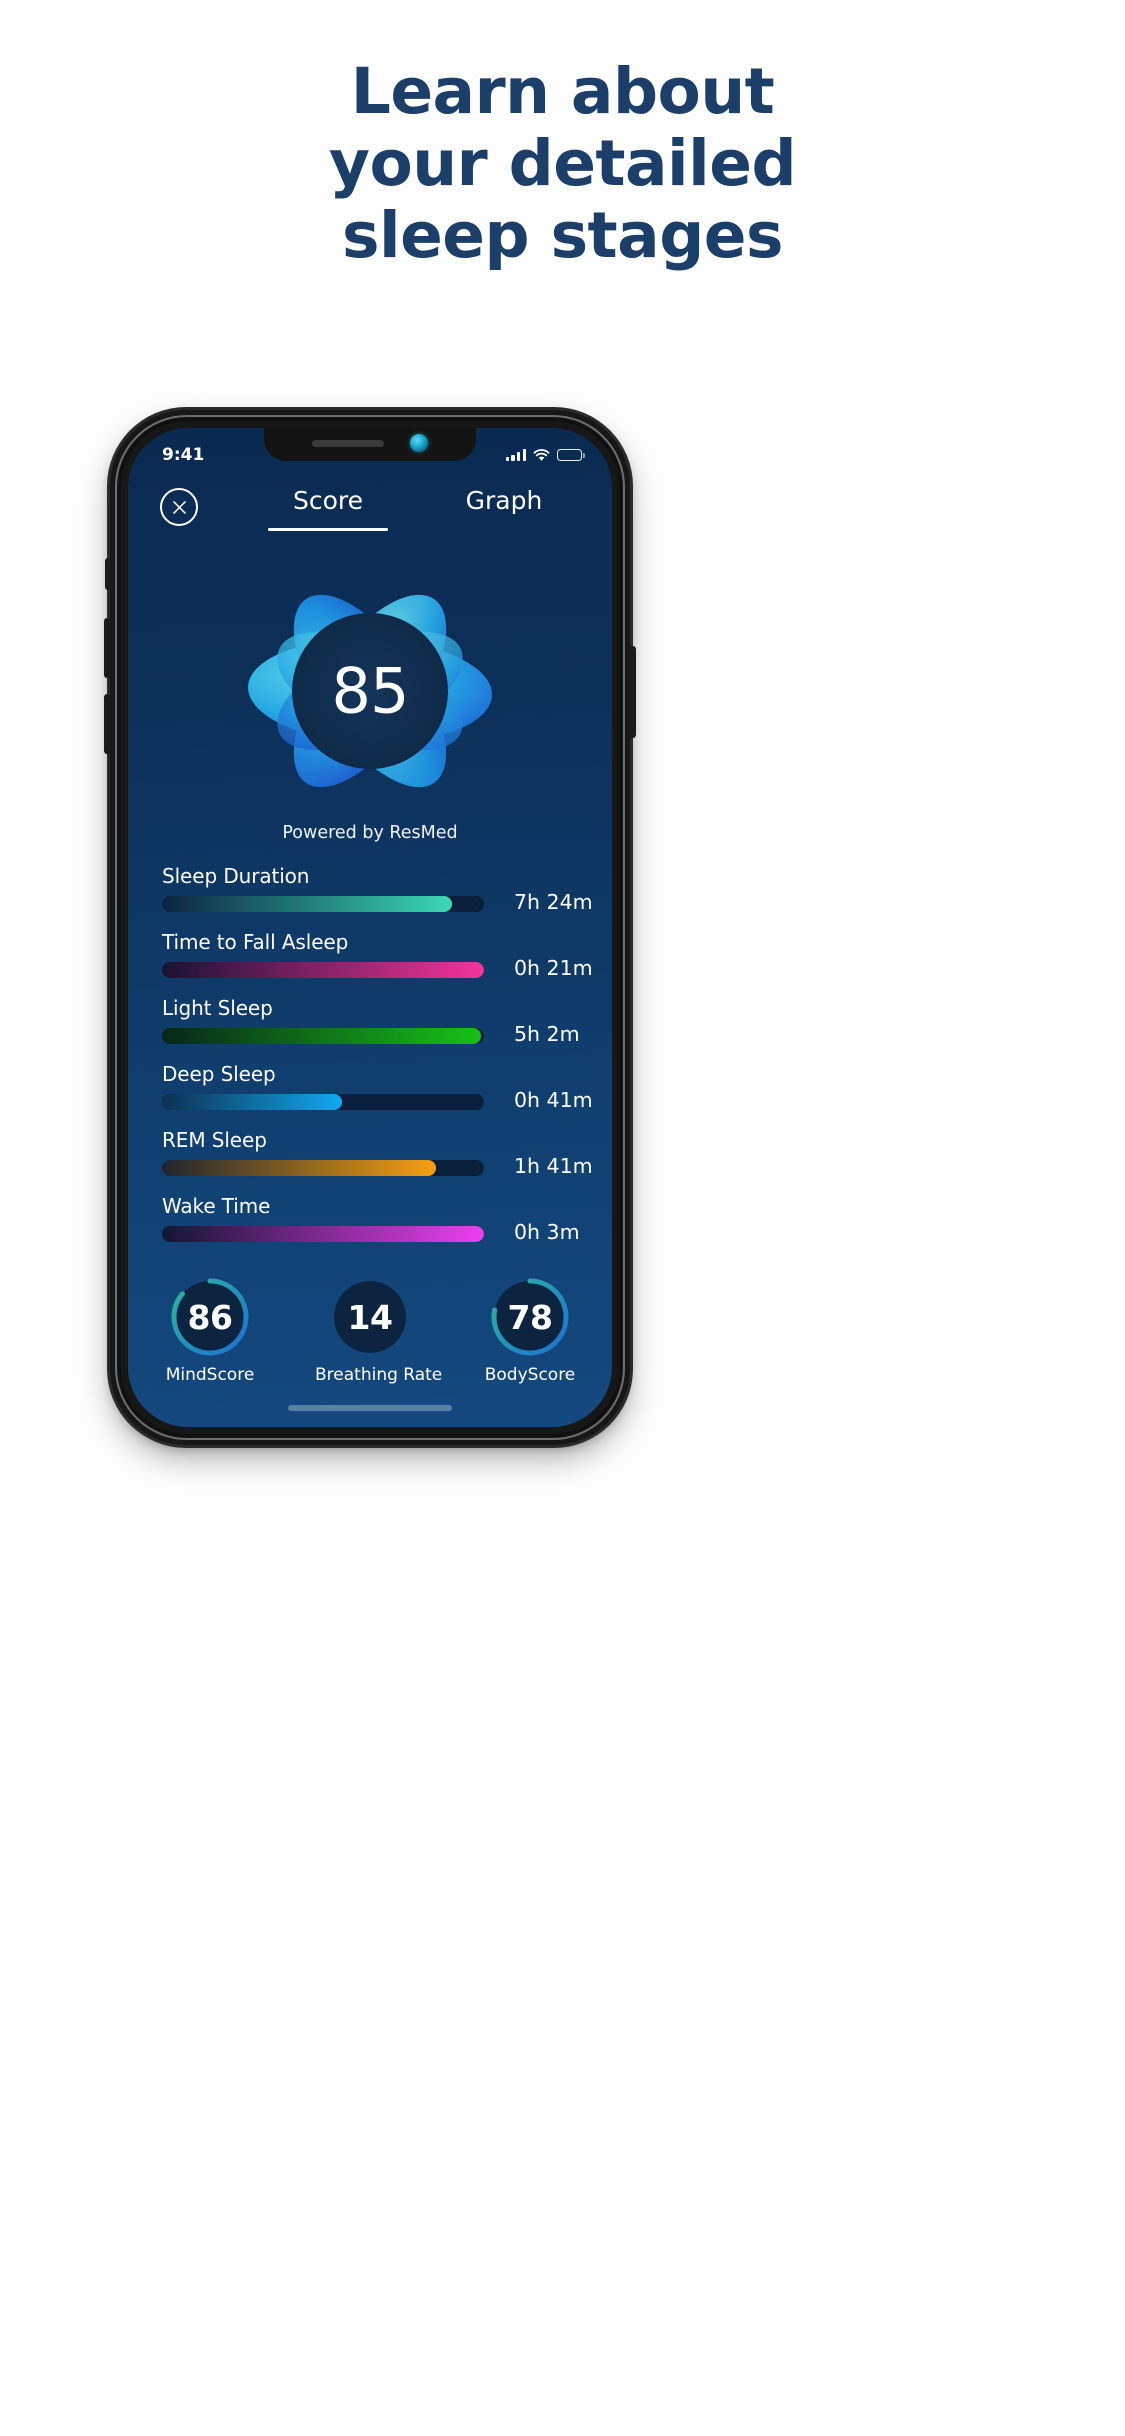 The height and width of the screenshot is (2436, 1125). What do you see at coordinates (107, 648) in the screenshot?
I see `volume-up-button` at bounding box center [107, 648].